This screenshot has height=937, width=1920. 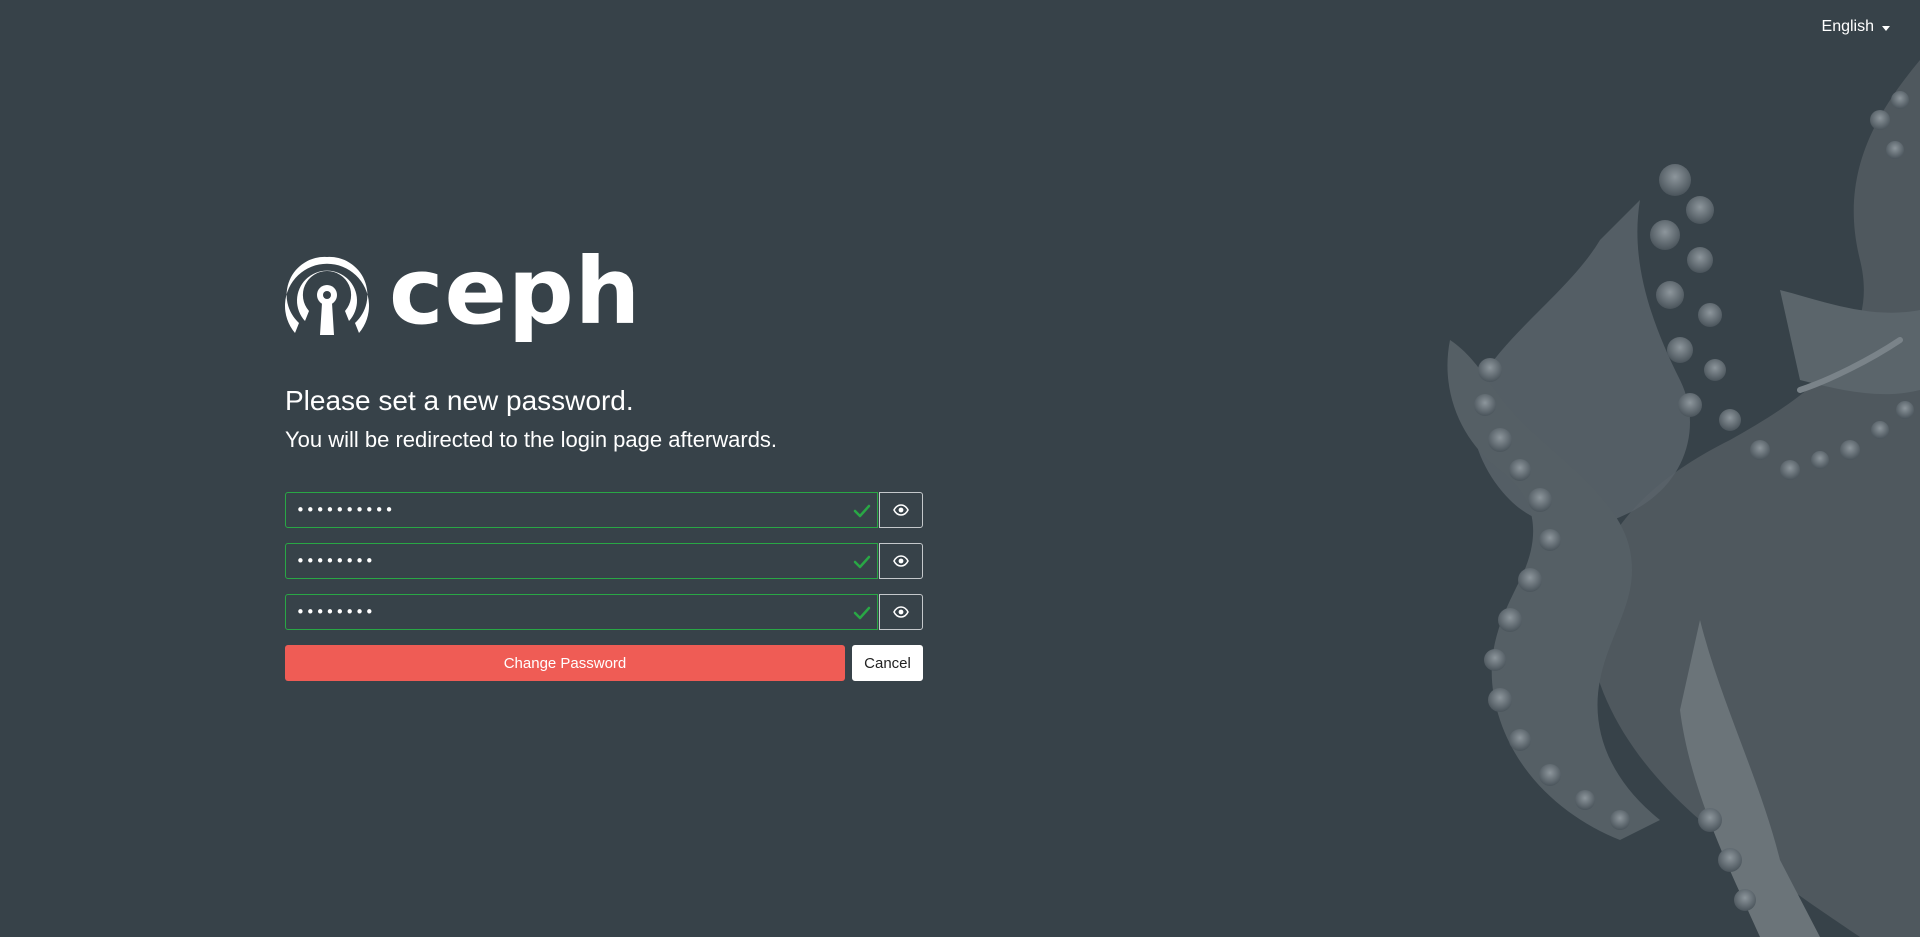 I want to click on caret-down-icon, so click(x=1886, y=28).